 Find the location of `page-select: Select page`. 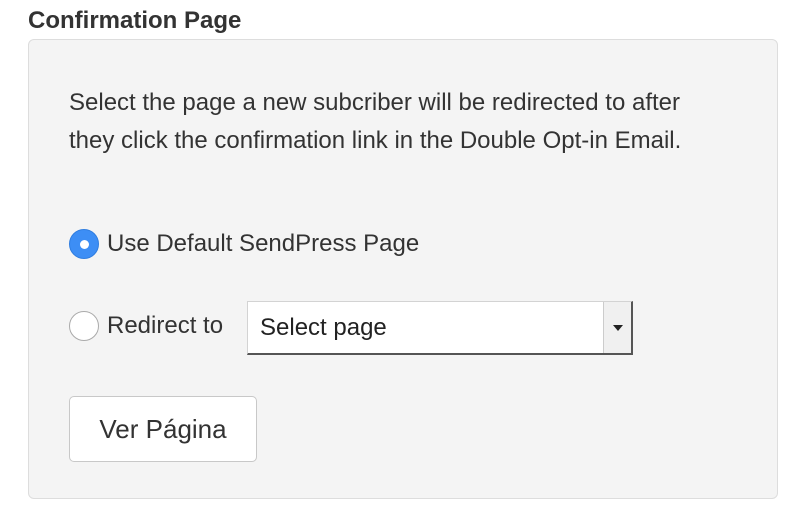

page-select: Select page is located at coordinates (440, 328).